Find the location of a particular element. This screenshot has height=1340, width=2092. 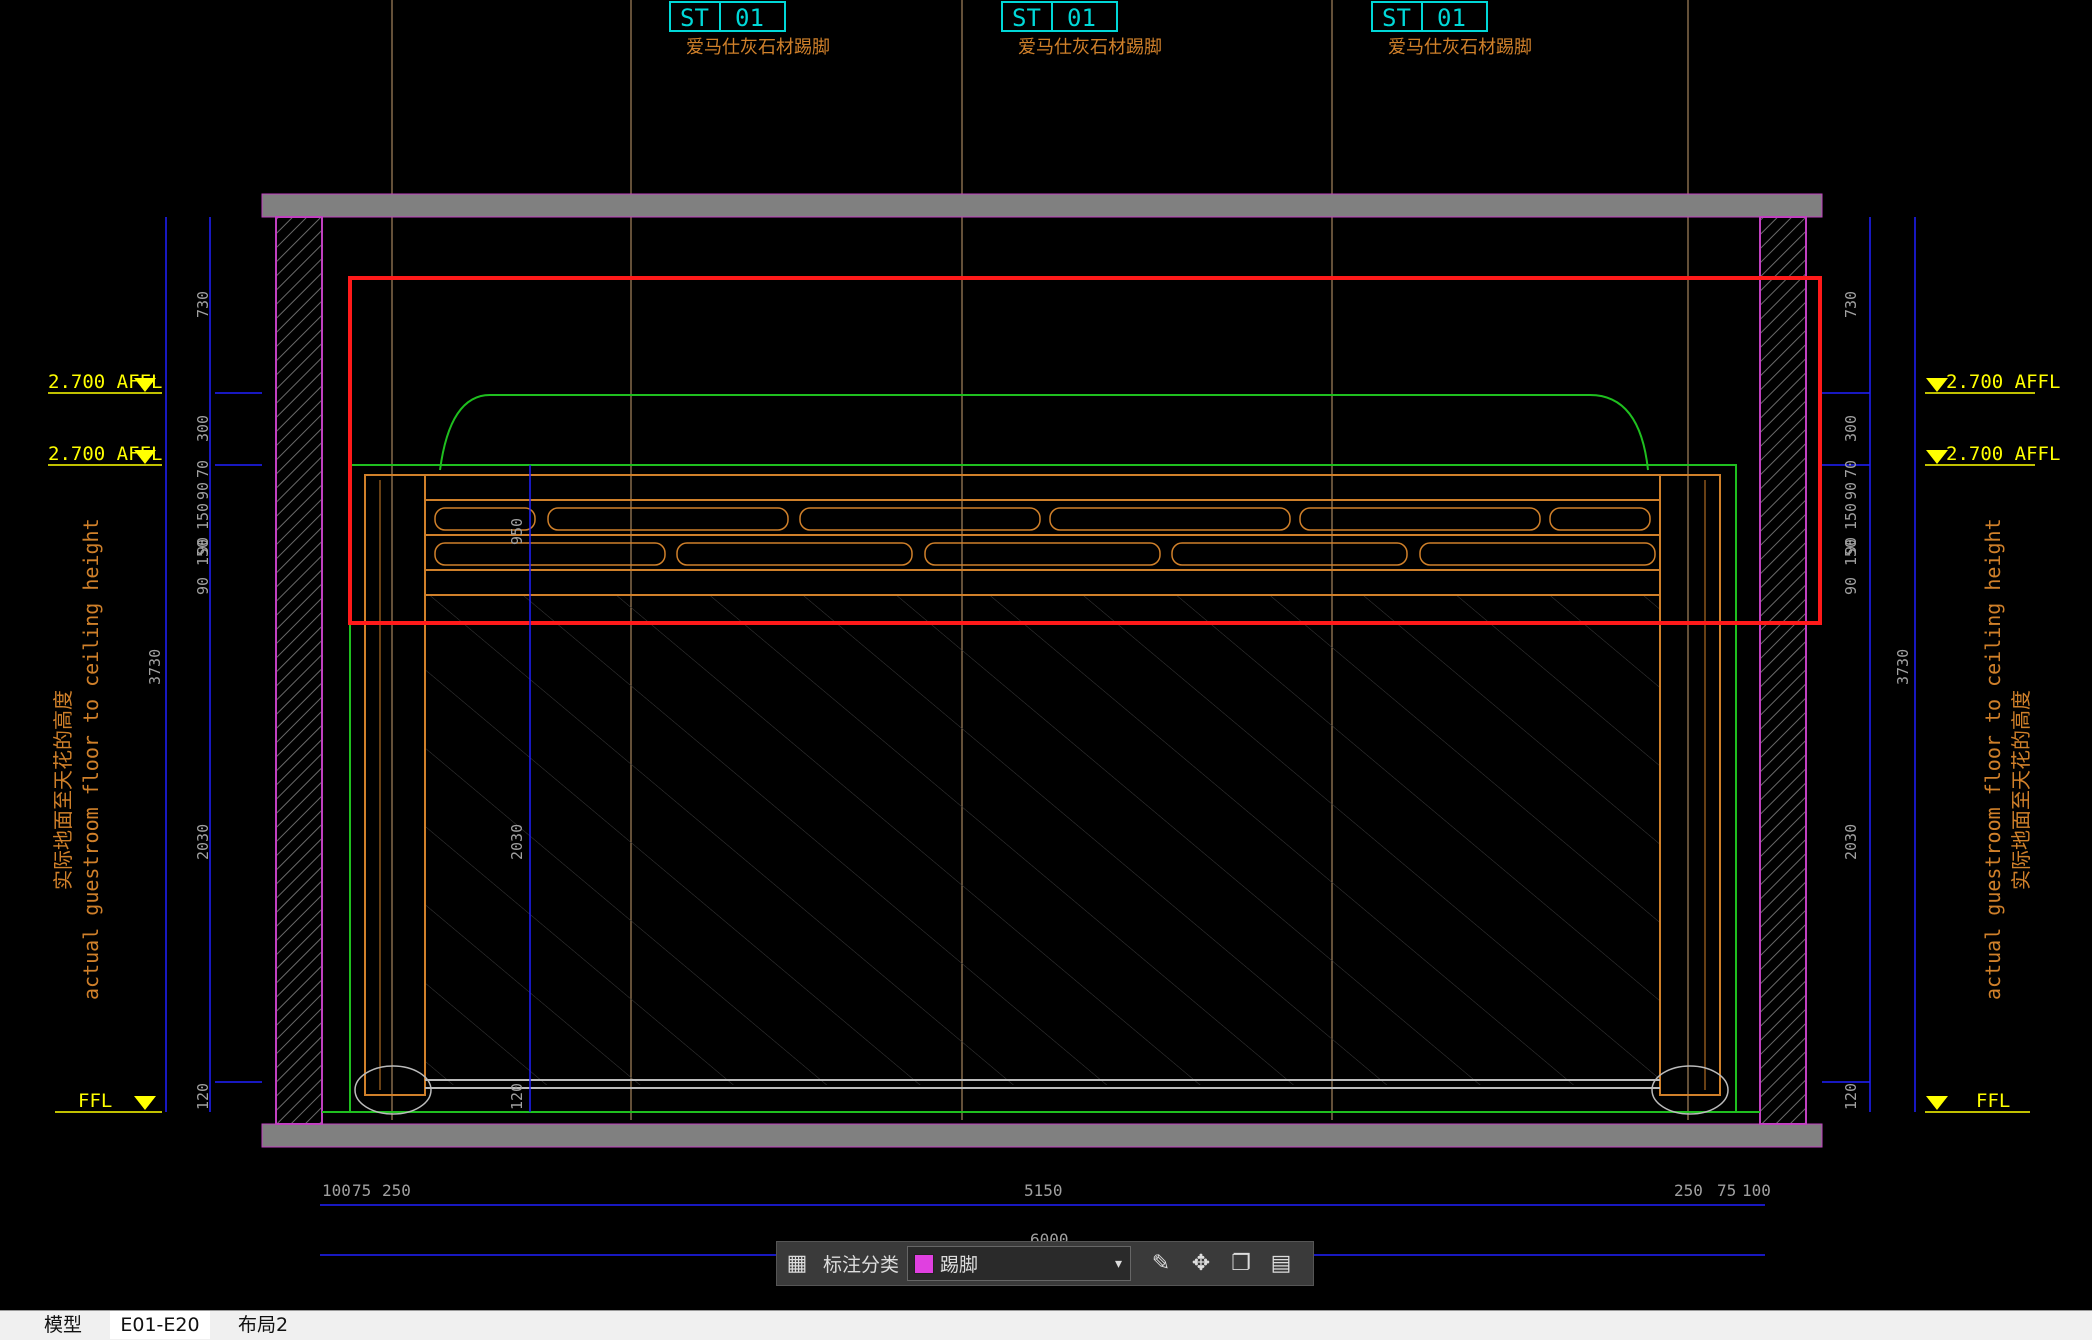

copy-icon: ❐ is located at coordinates (1241, 1263).